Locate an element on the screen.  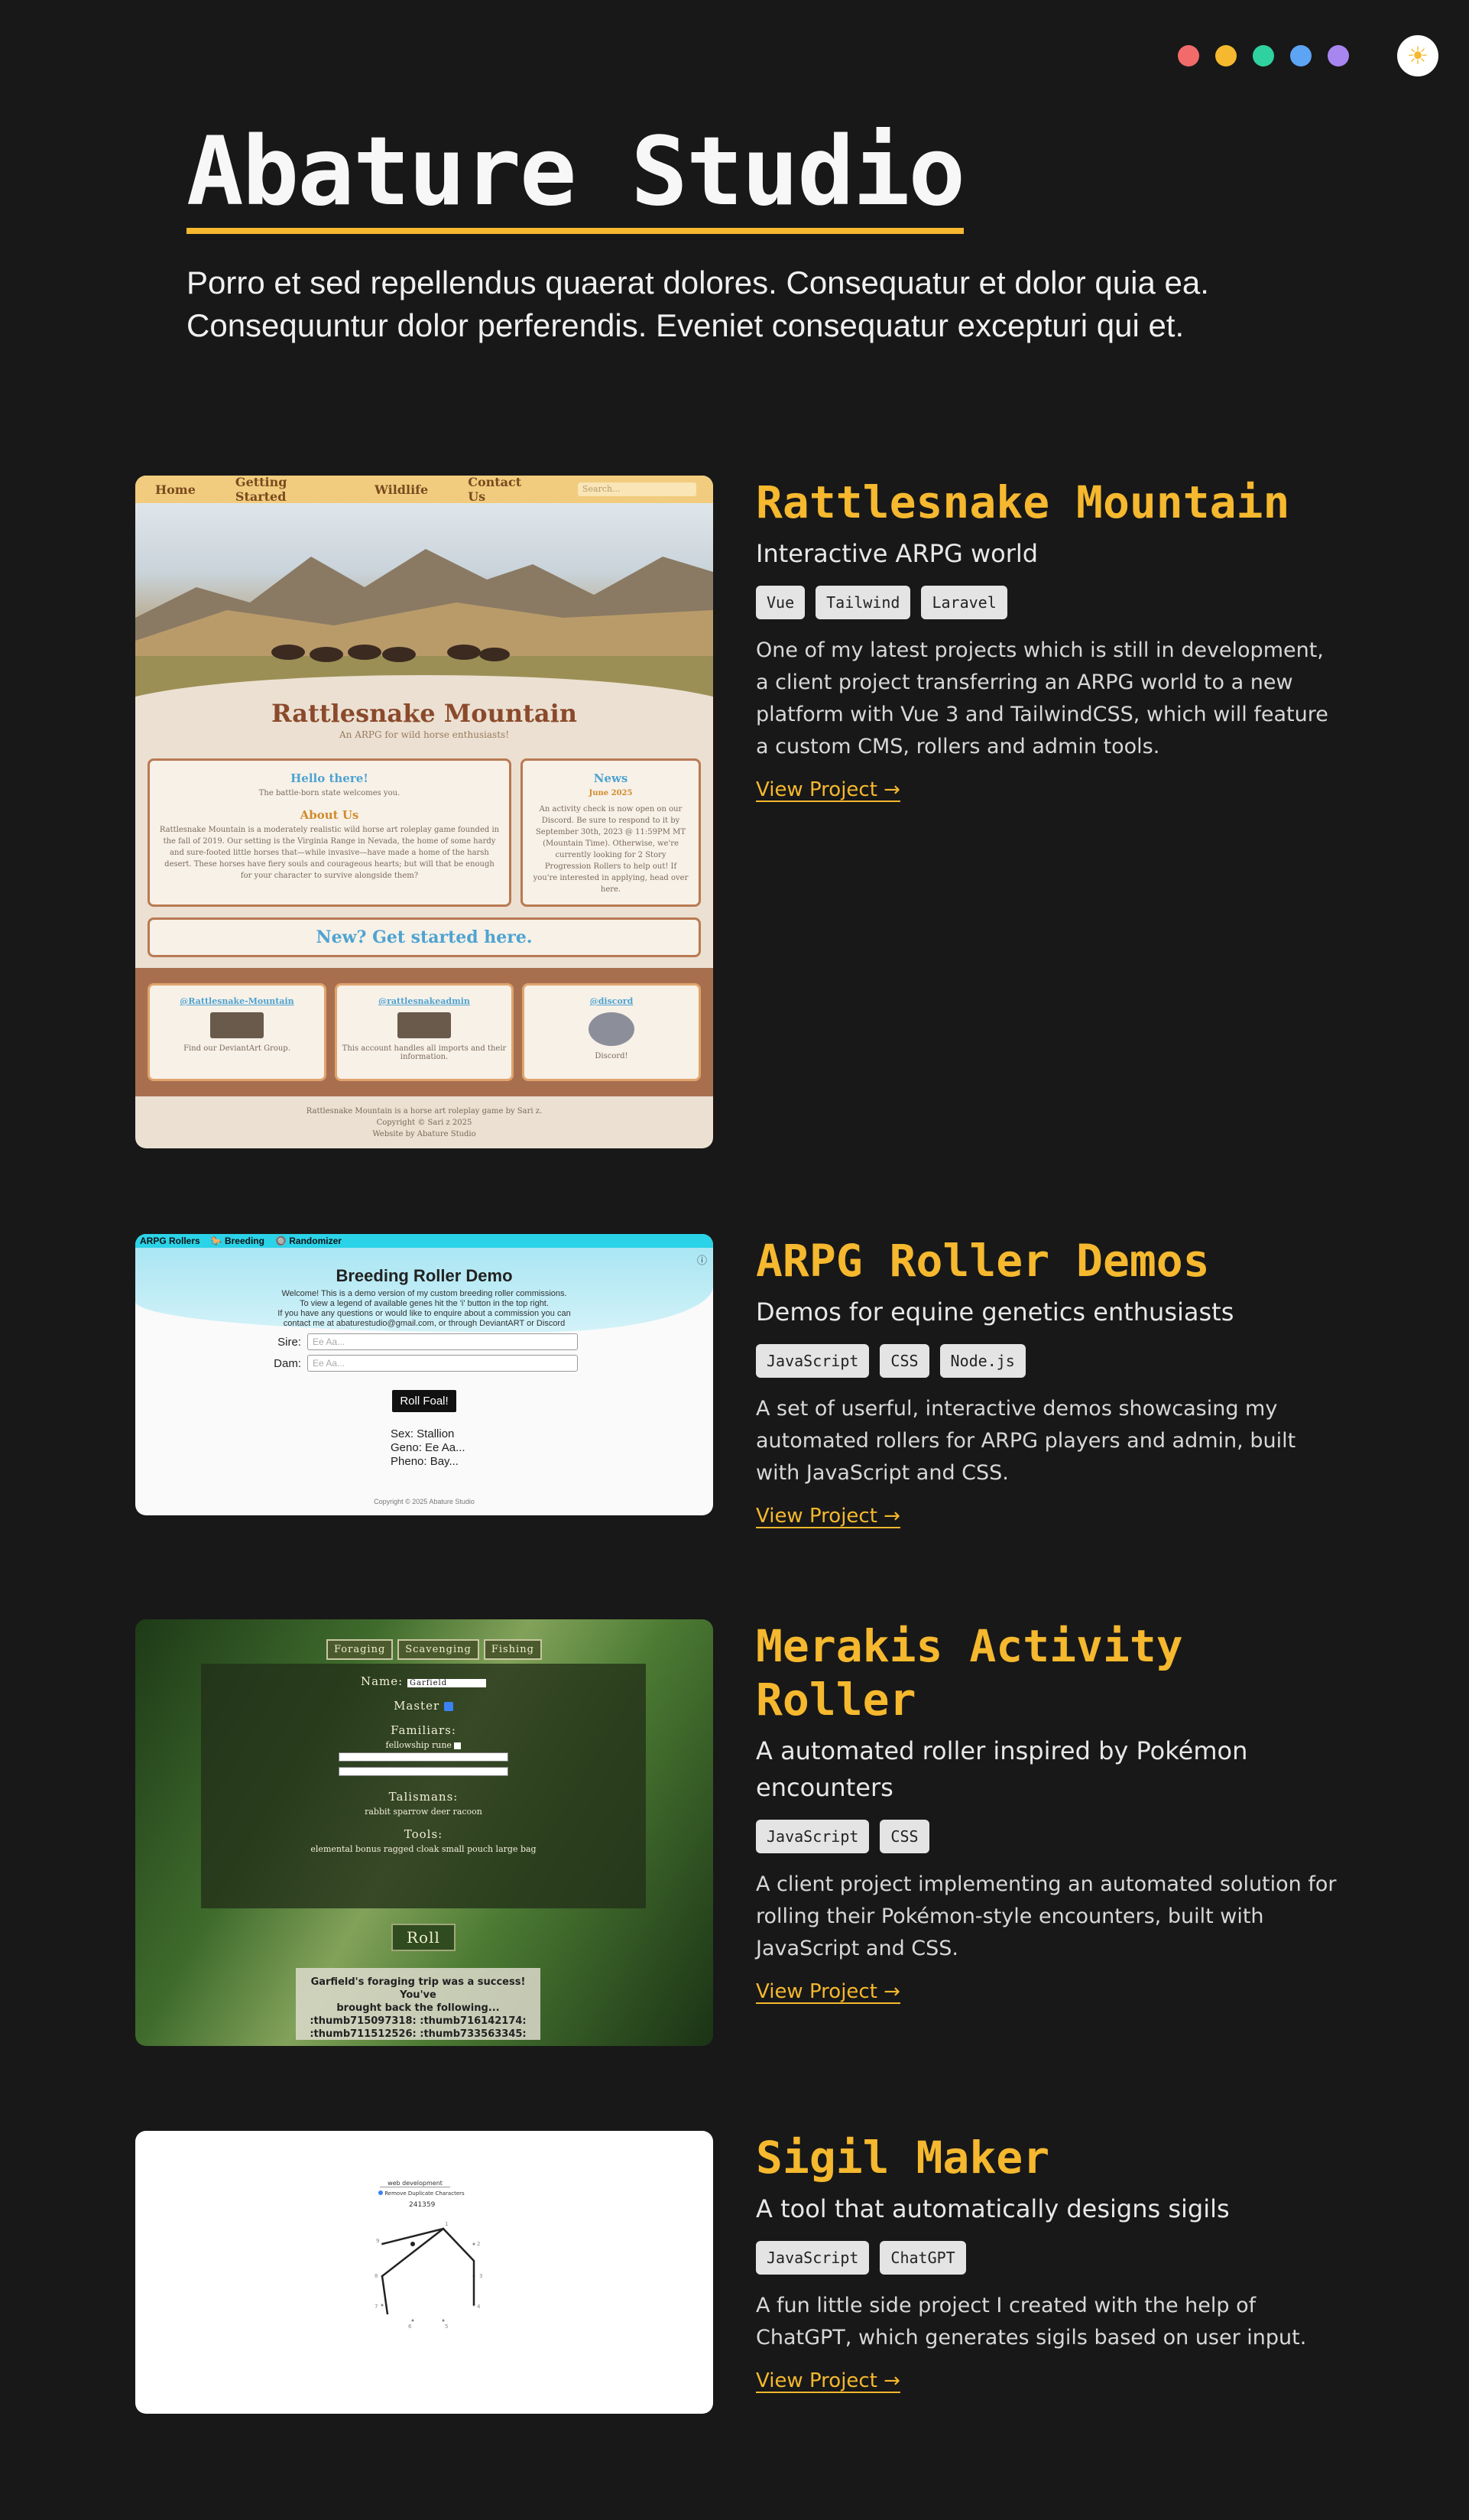
thumb-card-handle: @Rattlesnake-Mountain is located at coordinates (237, 1001).